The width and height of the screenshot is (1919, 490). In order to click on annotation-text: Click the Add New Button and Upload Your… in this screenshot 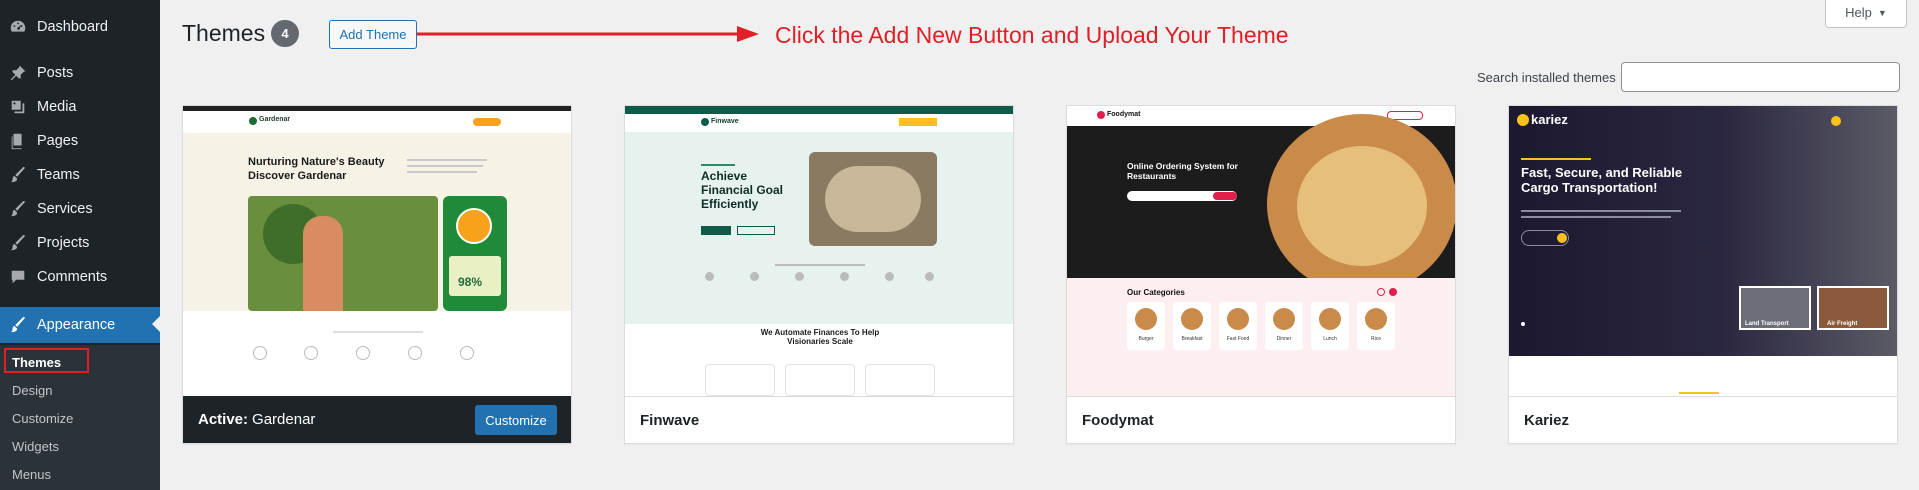, I will do `click(1032, 35)`.